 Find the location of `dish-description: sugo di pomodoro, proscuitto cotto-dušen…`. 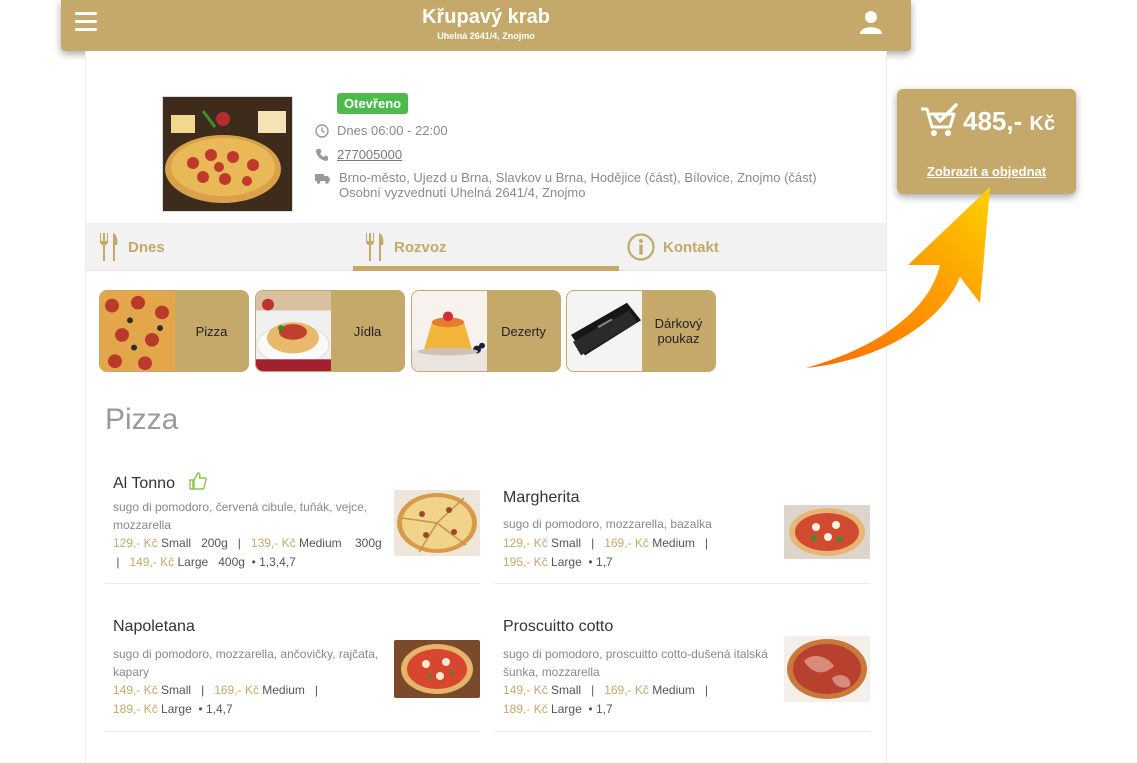

dish-description: sugo di pomodoro, proscuitto cotto-dušen… is located at coordinates (635, 663).